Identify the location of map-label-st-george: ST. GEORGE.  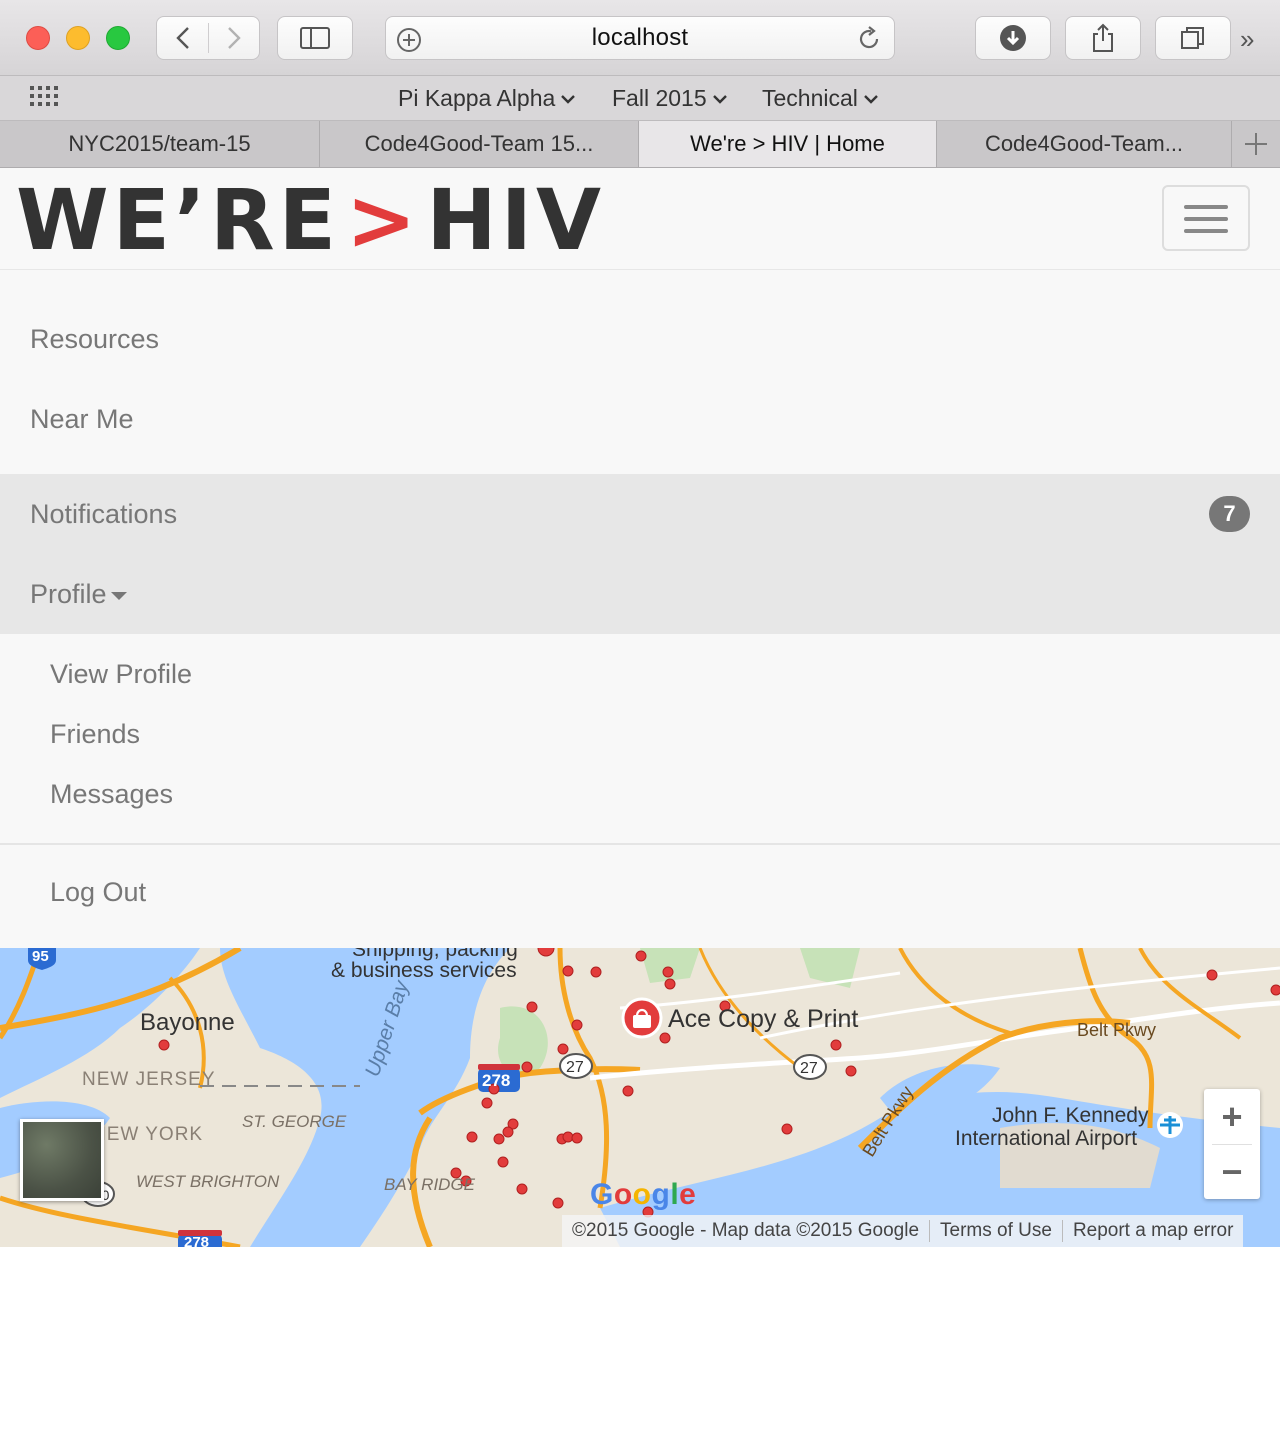
(294, 1121).